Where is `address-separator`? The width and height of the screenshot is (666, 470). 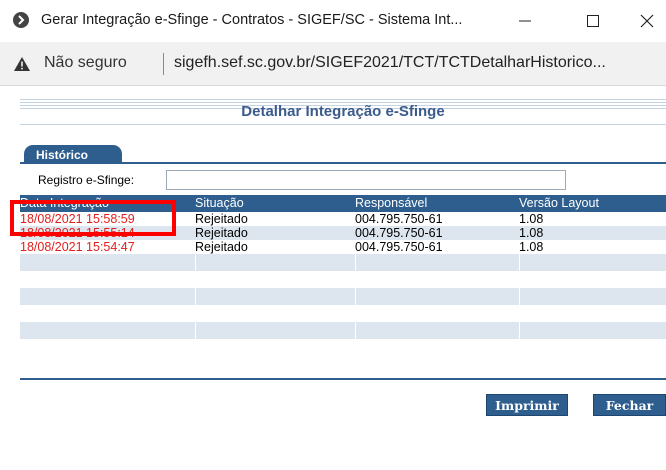 address-separator is located at coordinates (163, 64).